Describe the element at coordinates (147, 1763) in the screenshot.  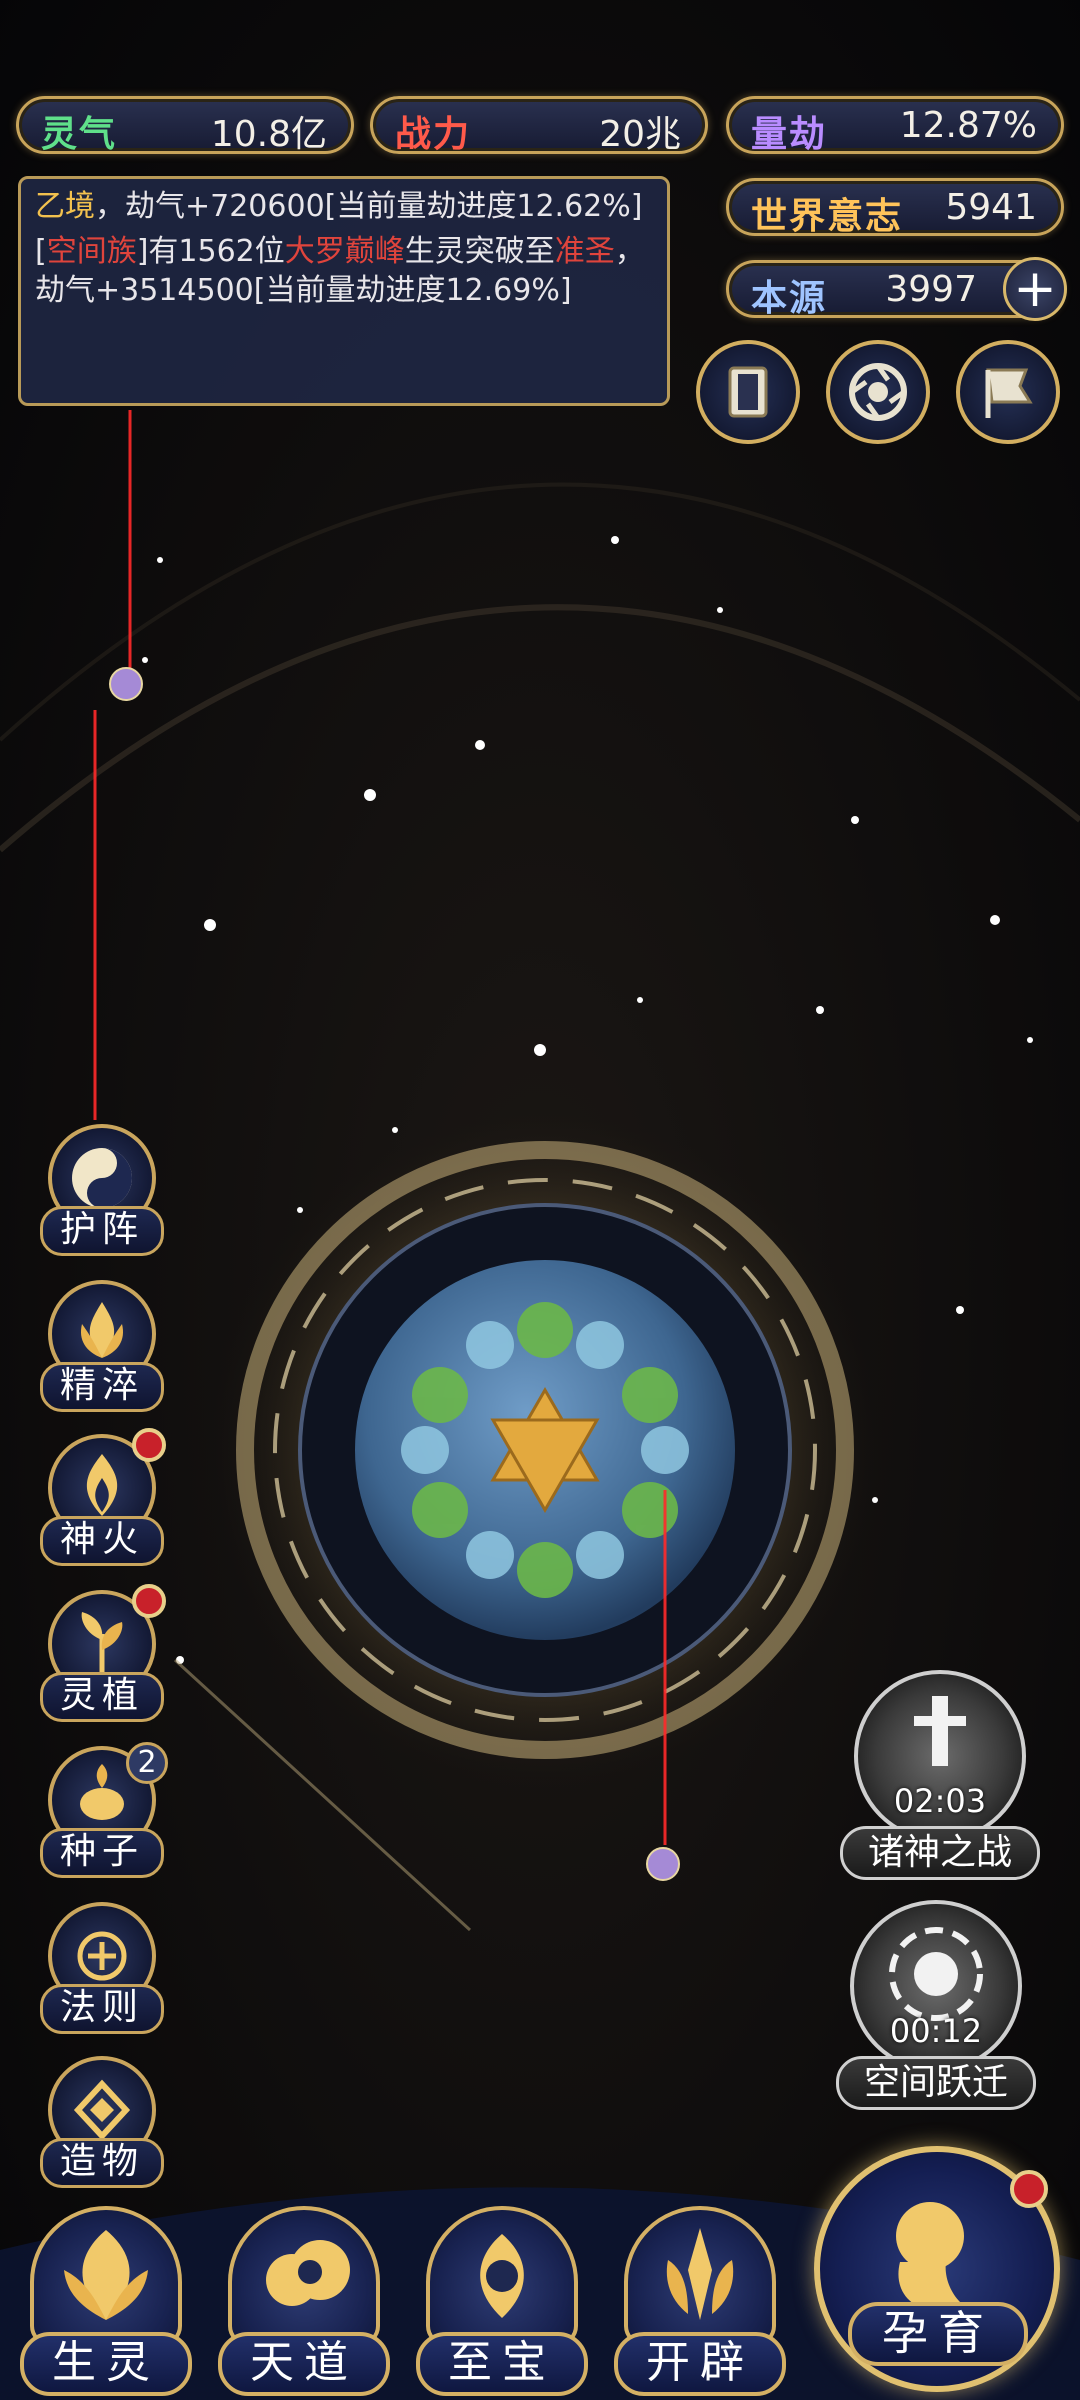
I see `count-badge: 2` at that location.